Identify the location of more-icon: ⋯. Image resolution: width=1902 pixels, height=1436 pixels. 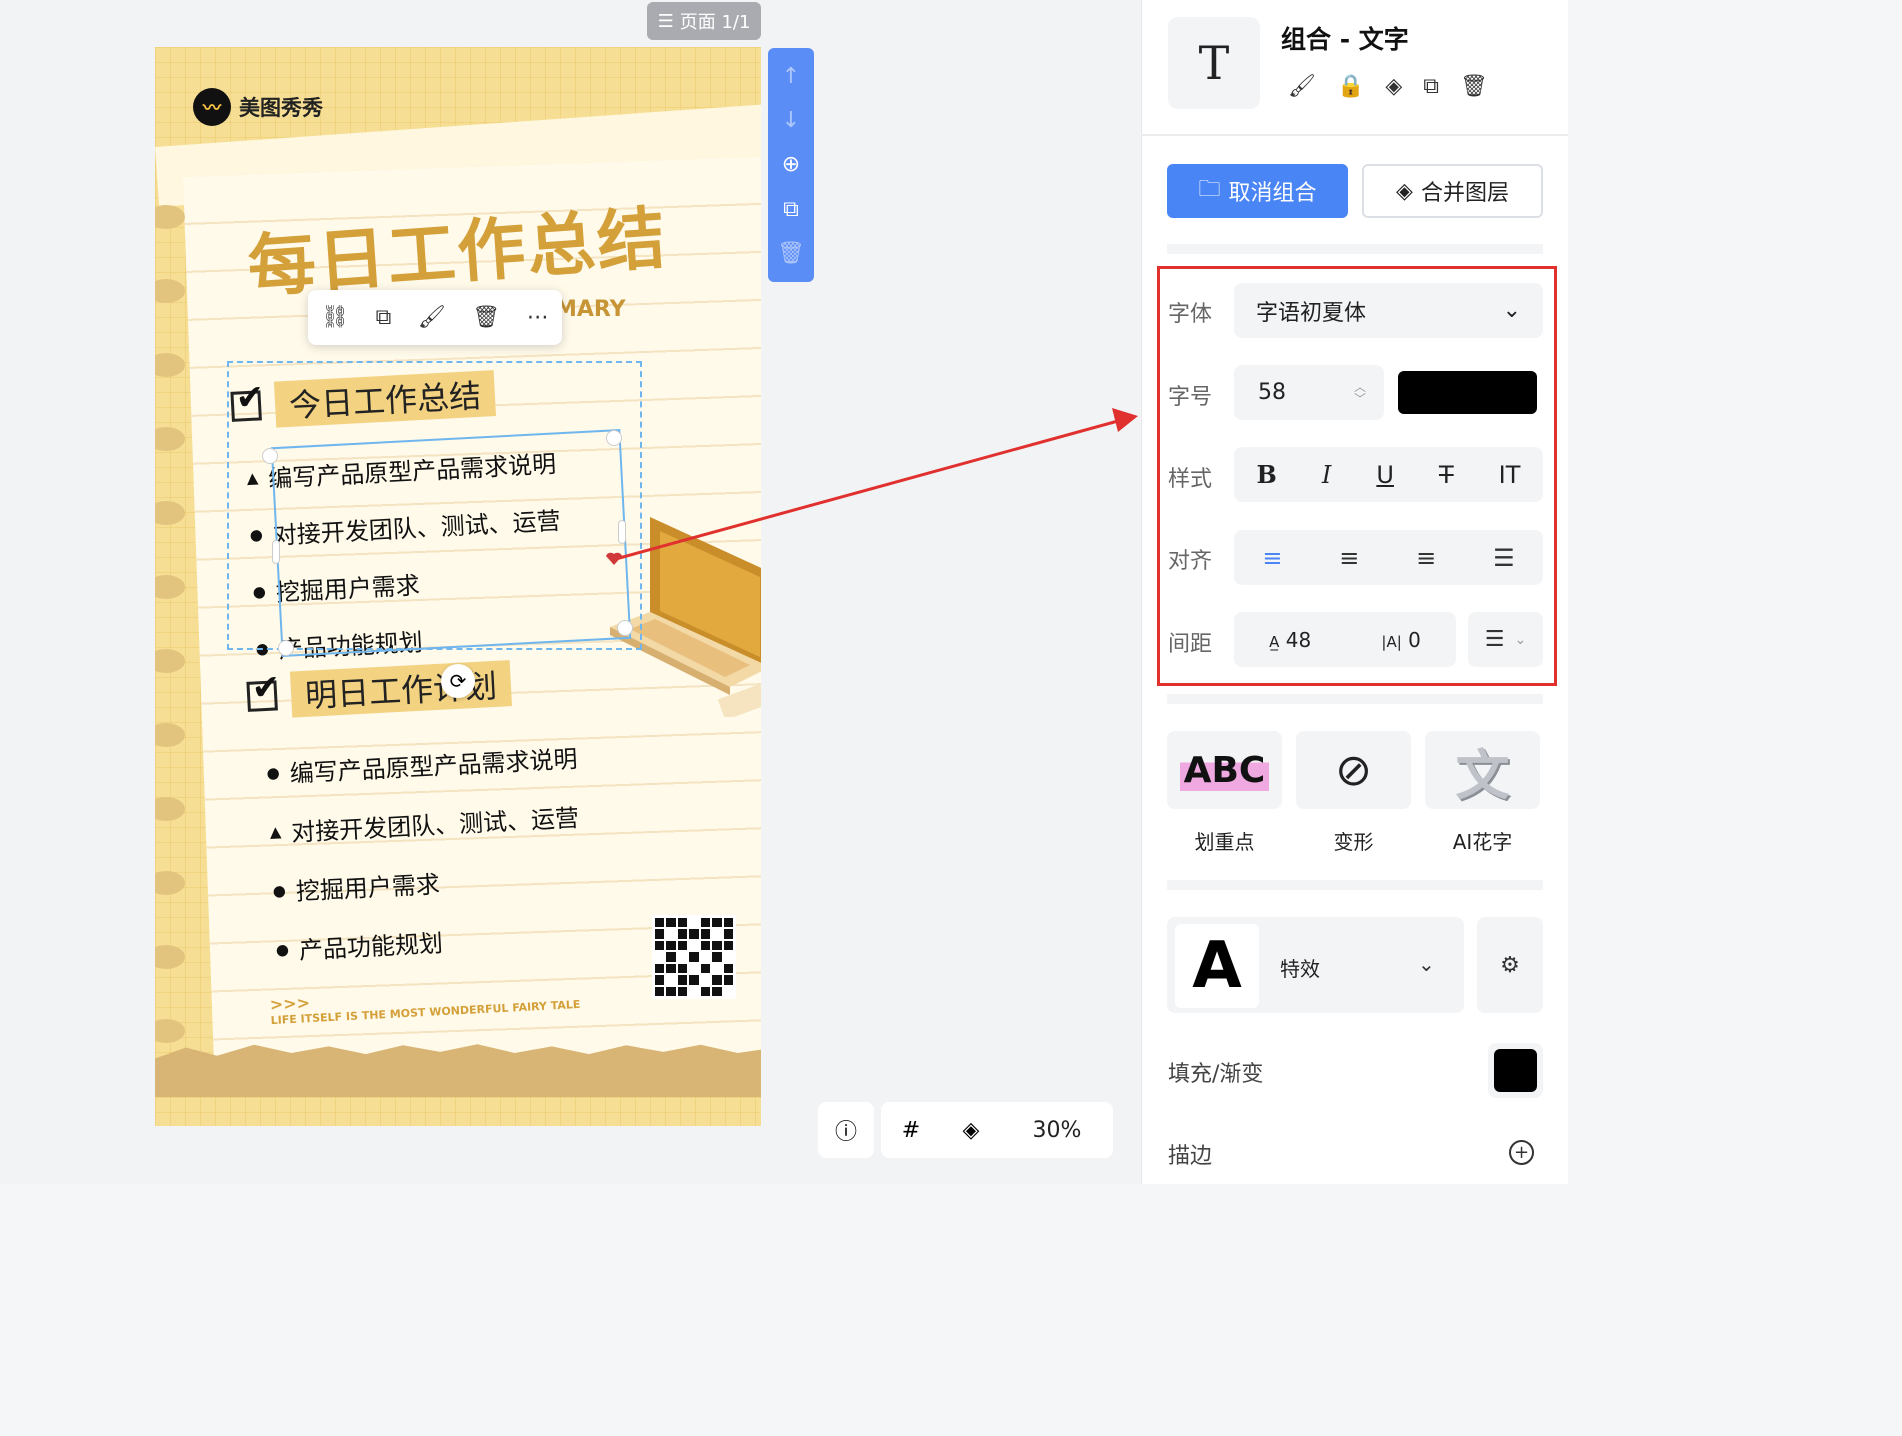
(538, 317).